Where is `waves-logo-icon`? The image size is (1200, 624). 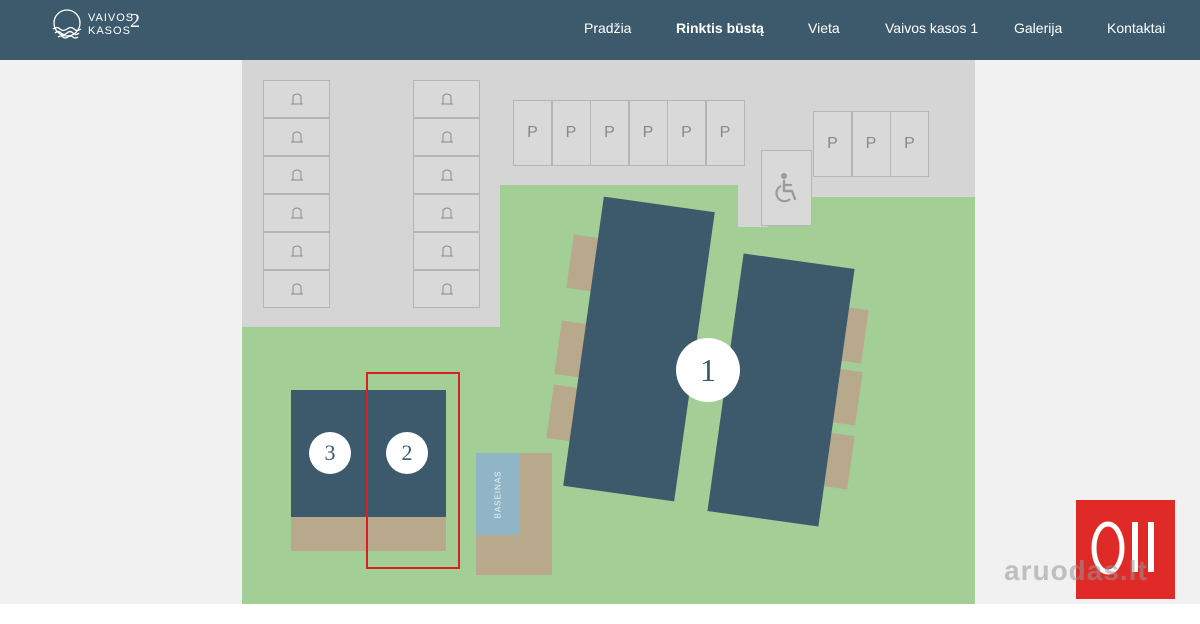 waves-logo-icon is located at coordinates (67, 24).